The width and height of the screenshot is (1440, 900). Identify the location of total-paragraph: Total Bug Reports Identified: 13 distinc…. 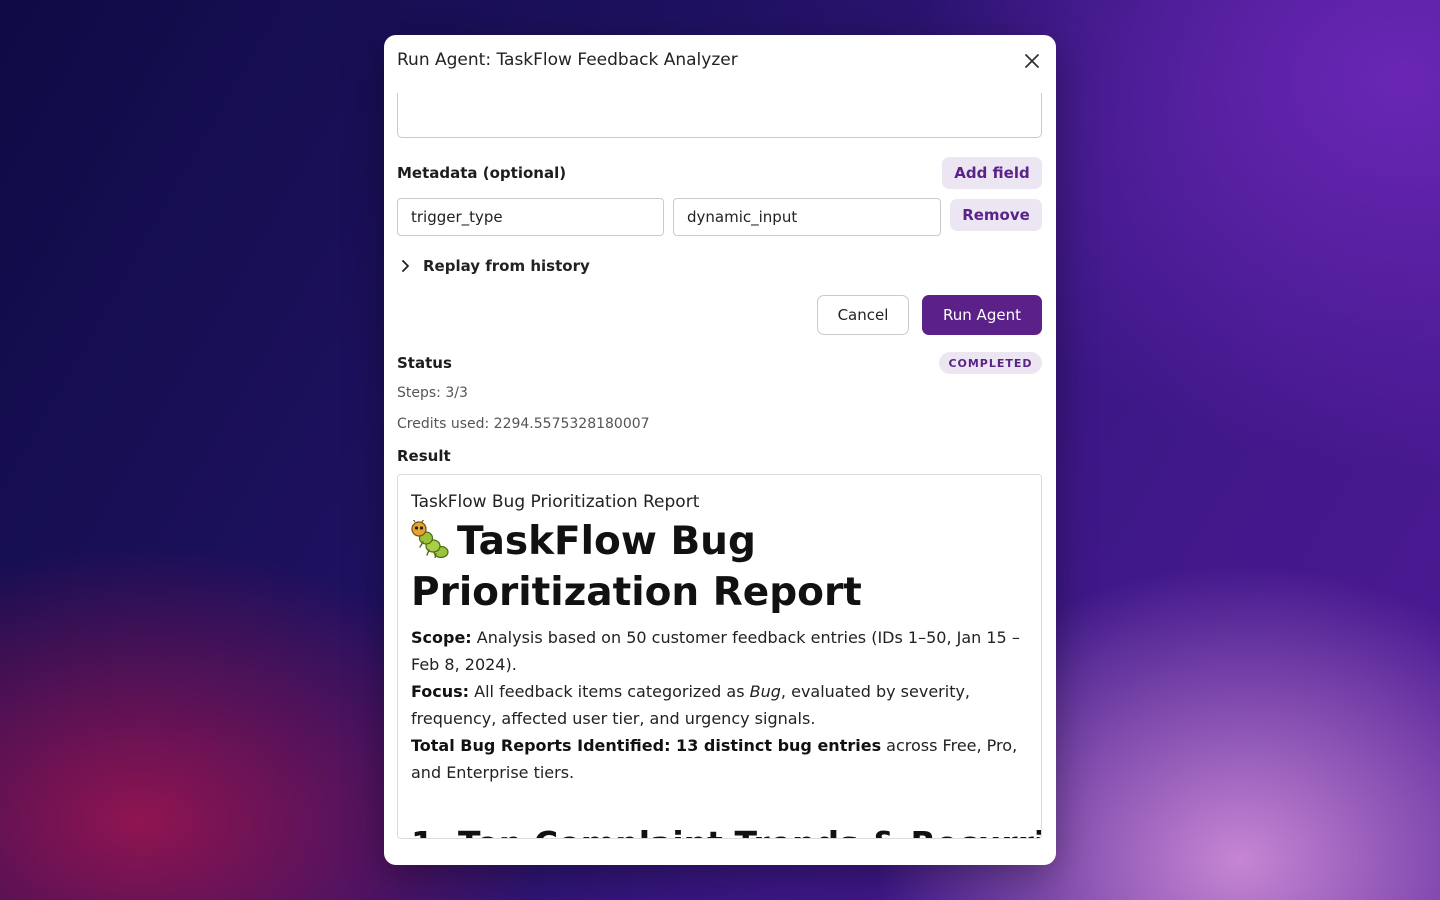
(721, 759).